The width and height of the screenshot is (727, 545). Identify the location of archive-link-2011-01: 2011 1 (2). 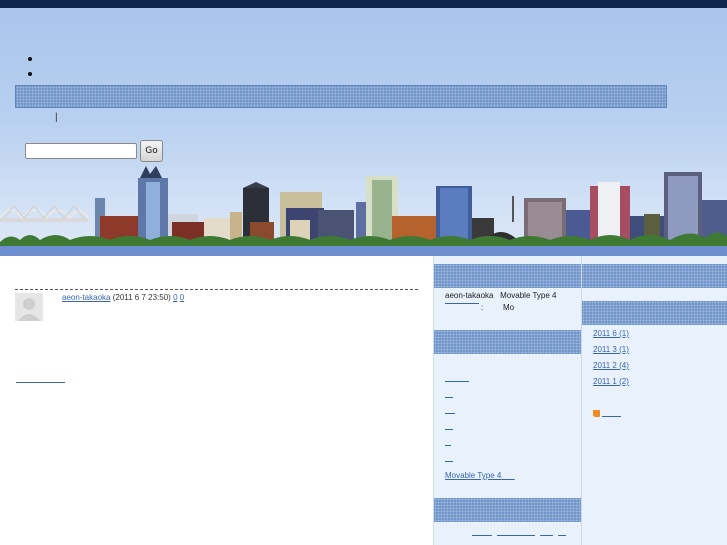
(611, 381).